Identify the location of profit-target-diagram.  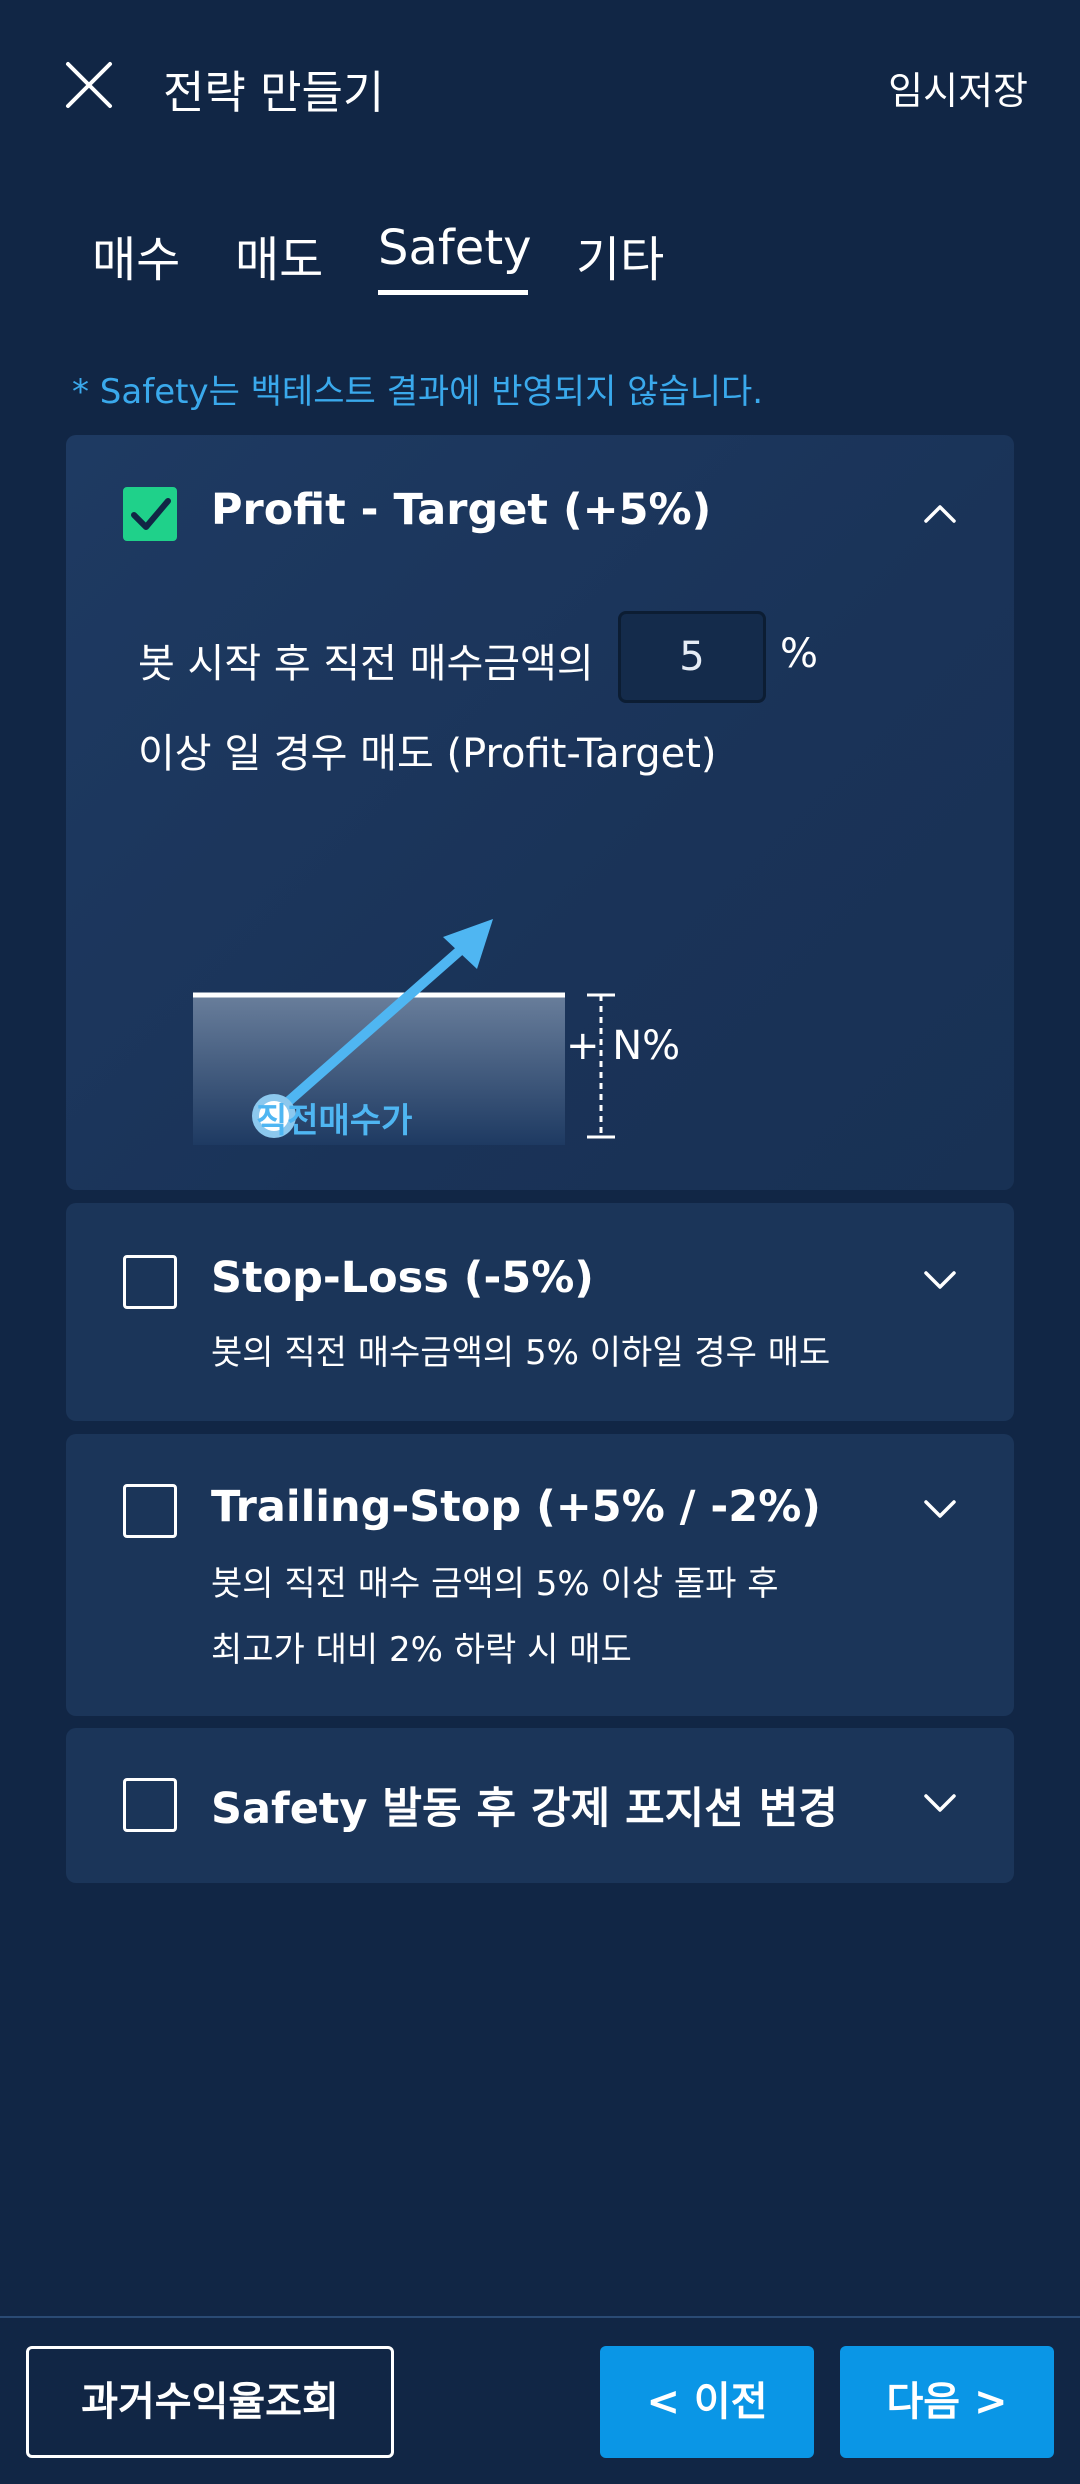
(404, 1032).